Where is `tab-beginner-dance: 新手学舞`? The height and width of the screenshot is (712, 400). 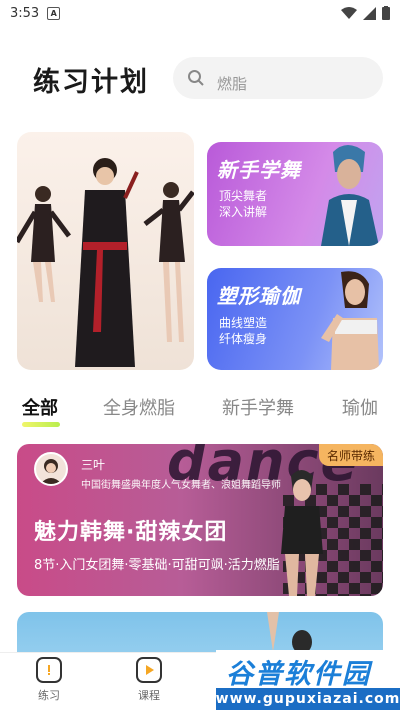
tab-beginner-dance: 新手学舞 is located at coordinates (258, 407).